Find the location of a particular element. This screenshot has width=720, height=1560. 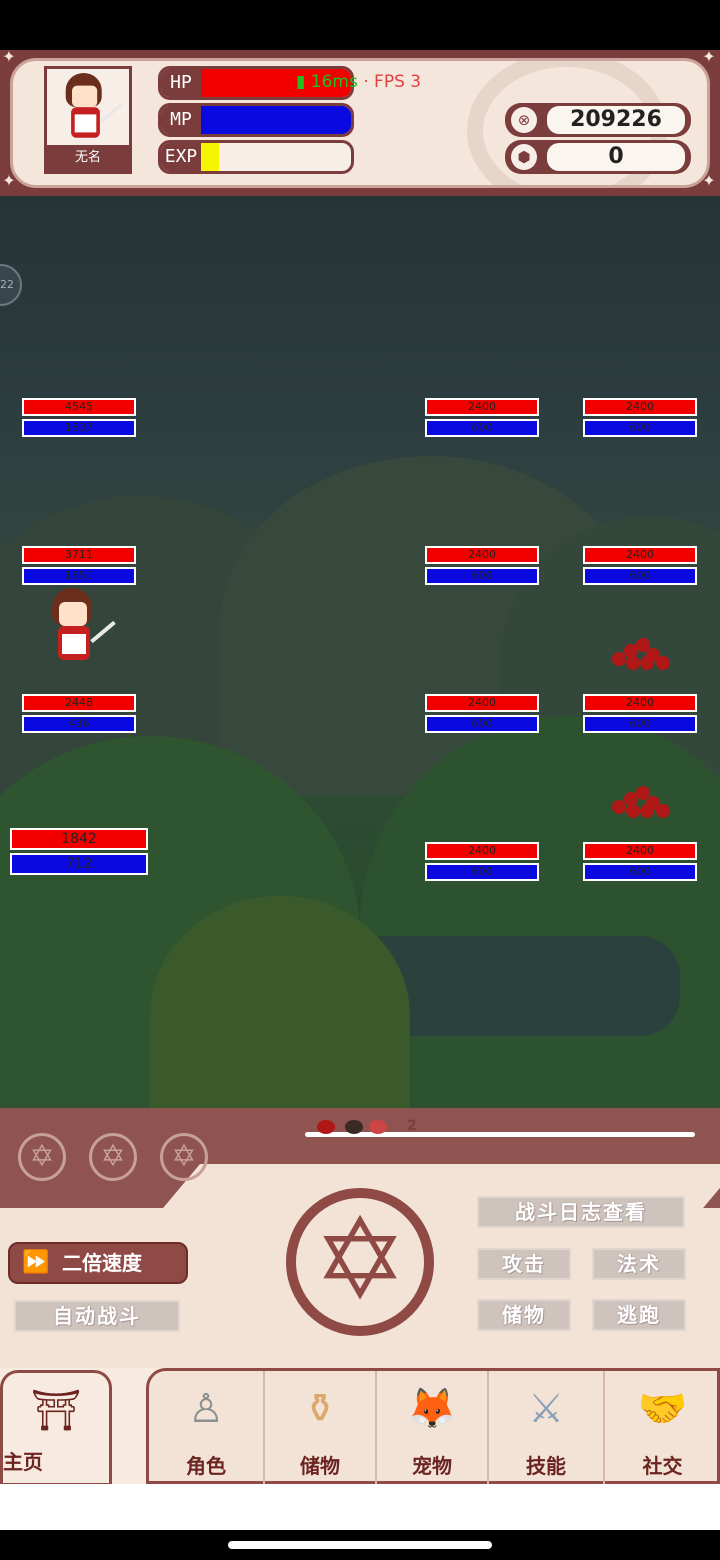

enemy-4-mp: 600 is located at coordinates (640, 576).